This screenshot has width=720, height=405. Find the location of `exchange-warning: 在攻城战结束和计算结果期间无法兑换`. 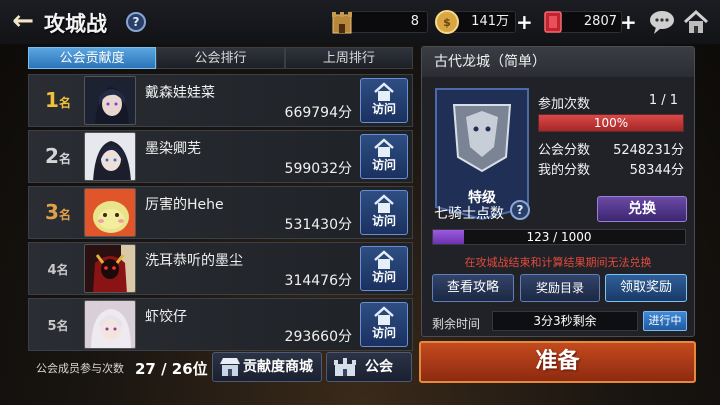

exchange-warning: 在攻城战结束和计算结果期间无法兑换 is located at coordinates (558, 262).